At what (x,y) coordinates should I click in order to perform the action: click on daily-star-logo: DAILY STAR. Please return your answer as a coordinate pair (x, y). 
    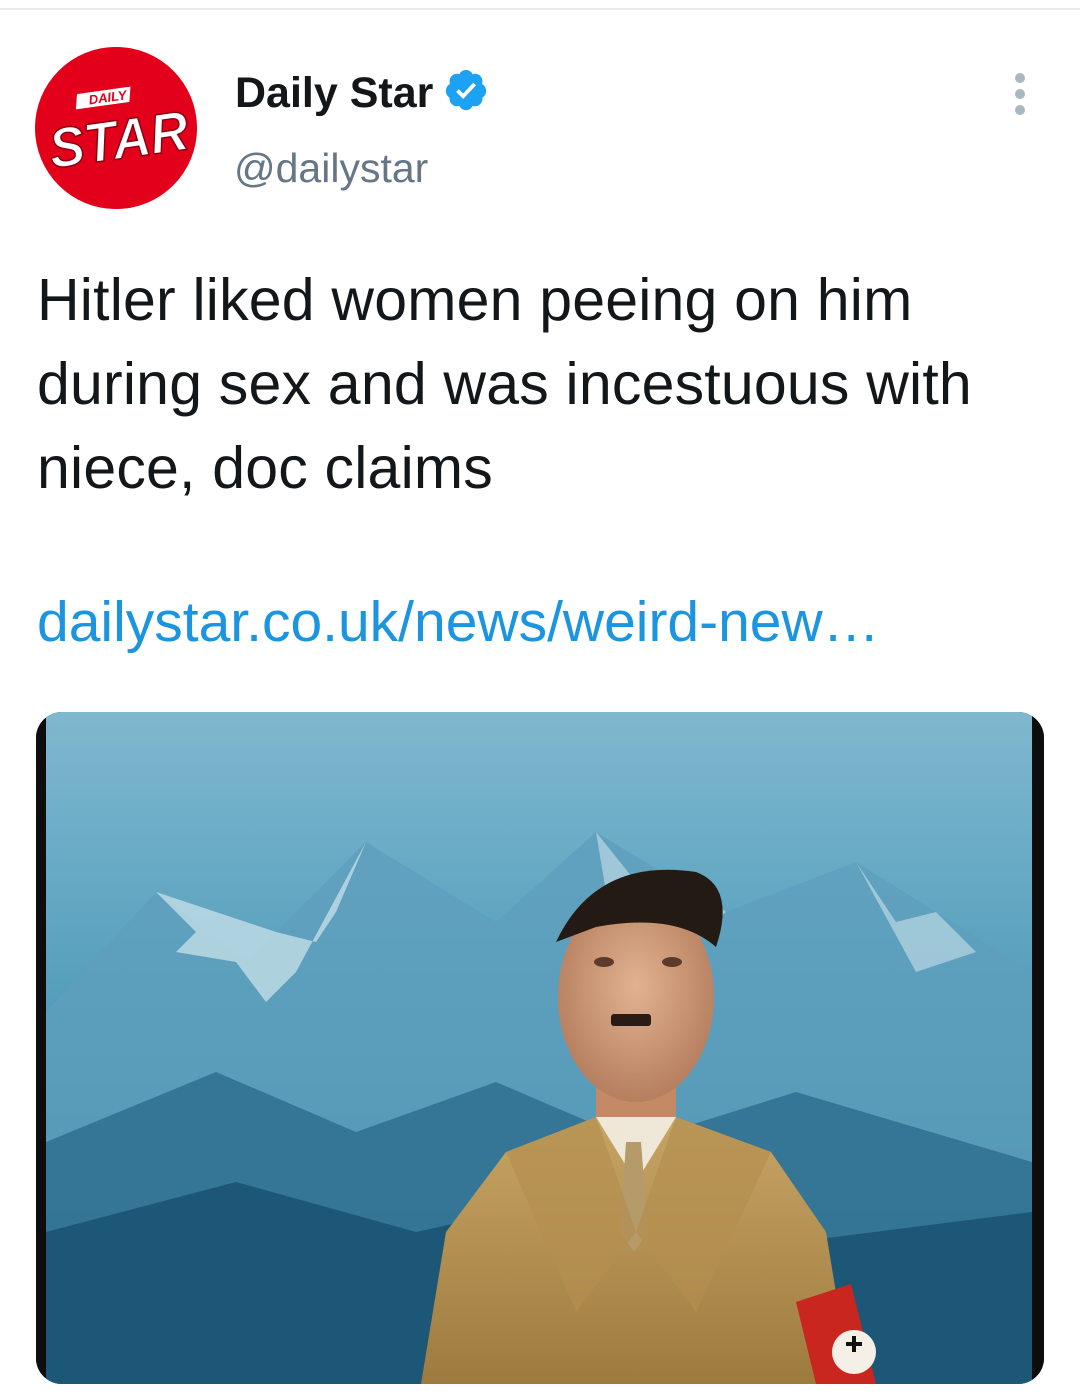
    Looking at the image, I should click on (116, 128).